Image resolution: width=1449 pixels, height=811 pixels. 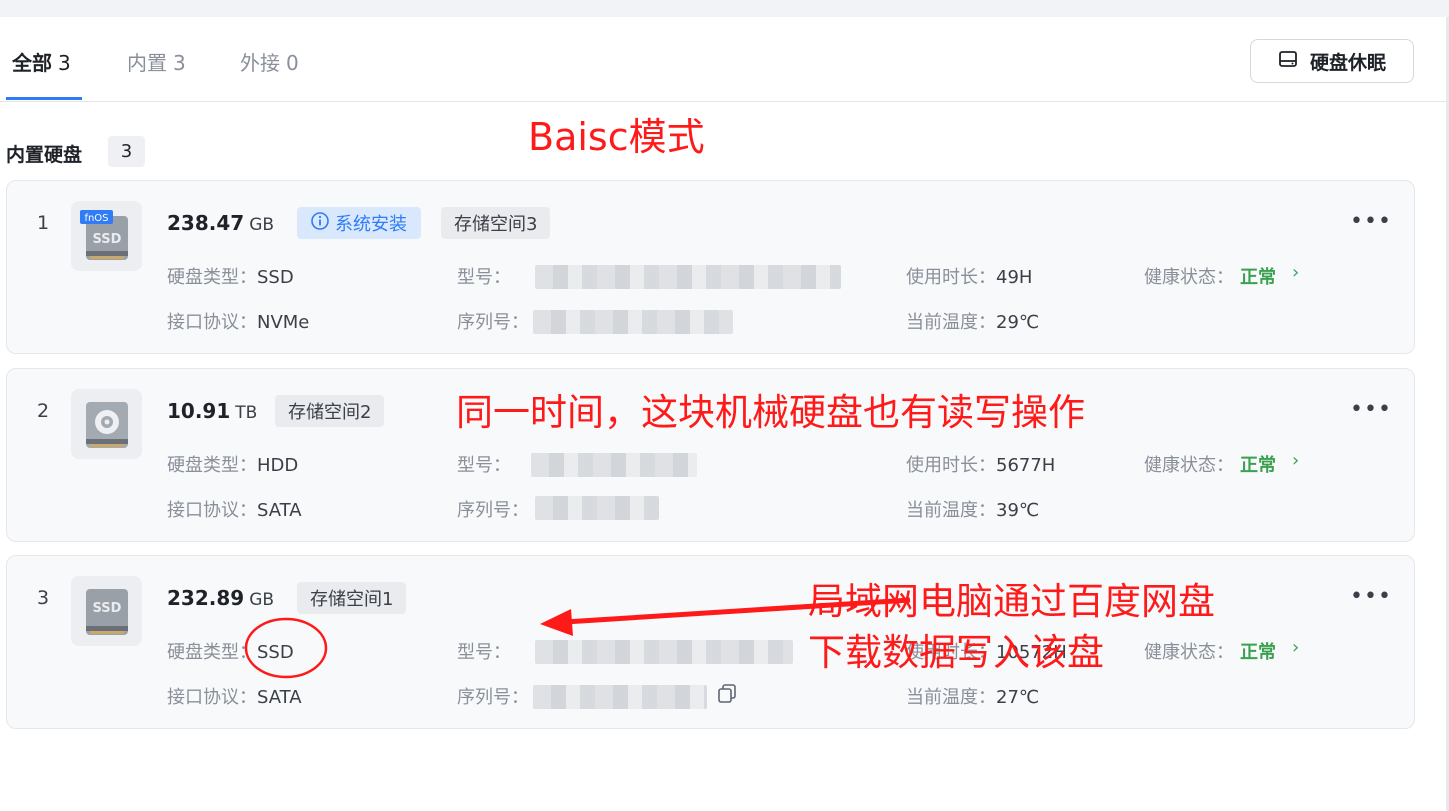 What do you see at coordinates (956, 652) in the screenshot?
I see `annotation-ssd-note-line2: 下载数据写入该盘` at bounding box center [956, 652].